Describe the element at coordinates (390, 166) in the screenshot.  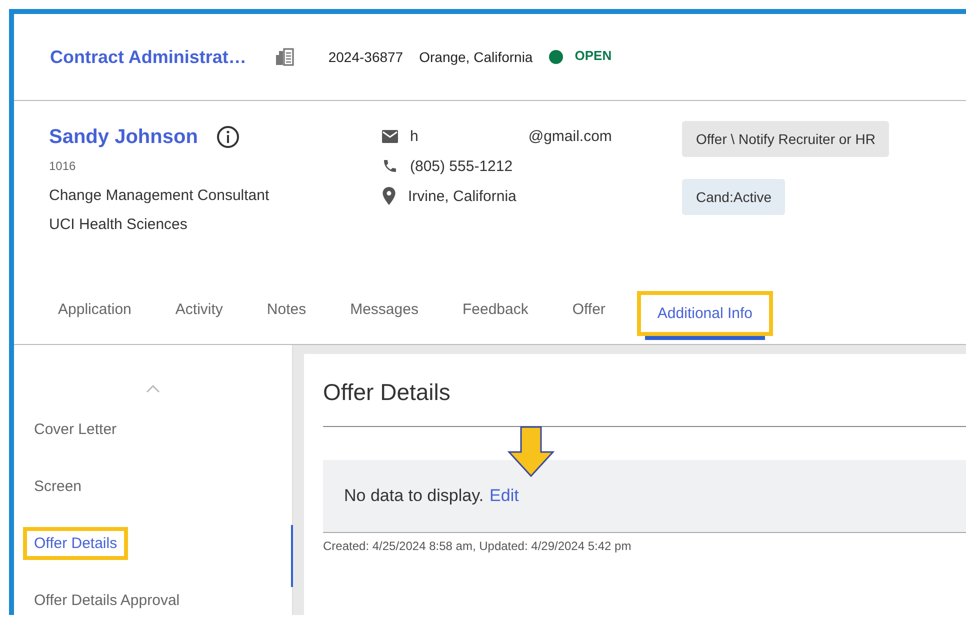
I see `phone-icon` at that location.